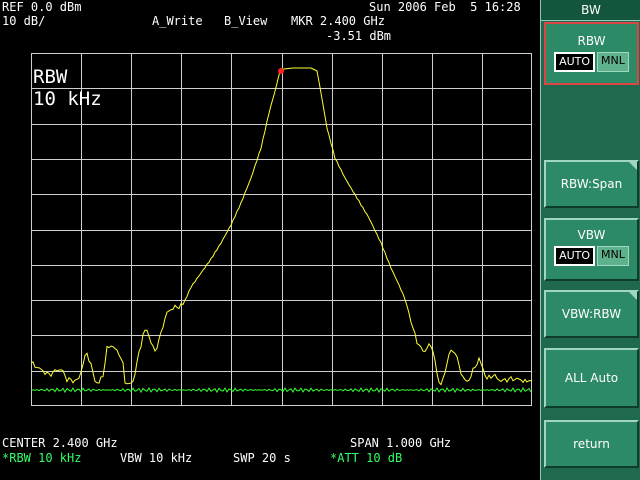 The height and width of the screenshot is (480, 640). Describe the element at coordinates (60, 443) in the screenshot. I see `center-frequency: CENTER 2.400 GHz` at that location.